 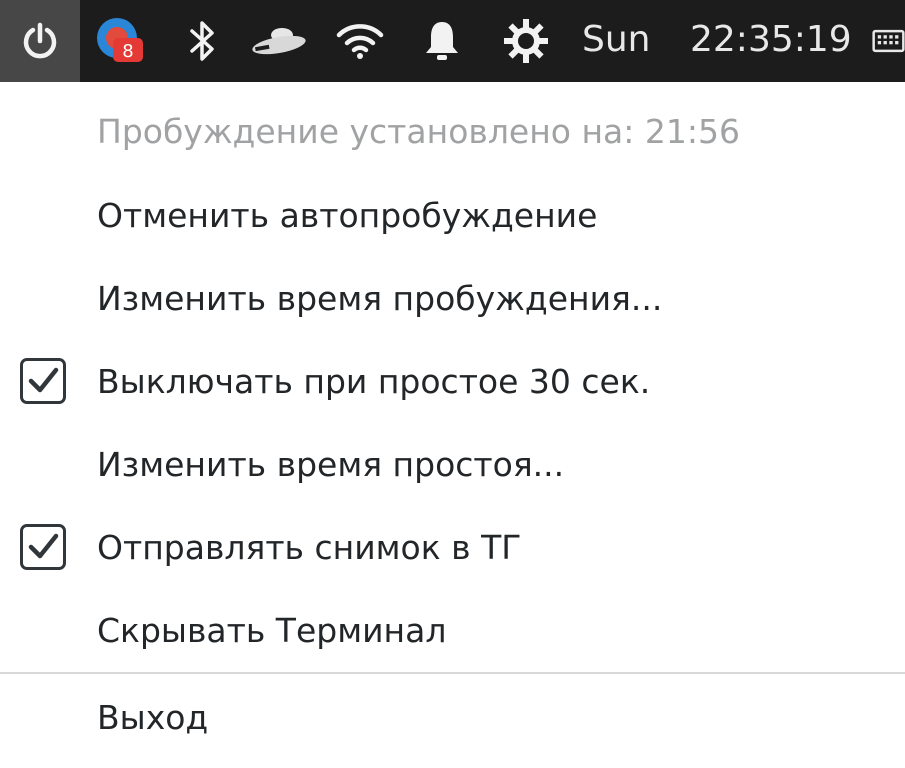 What do you see at coordinates (272, 630) in the screenshot?
I see `menu-item-label: Скрывать Терминал` at bounding box center [272, 630].